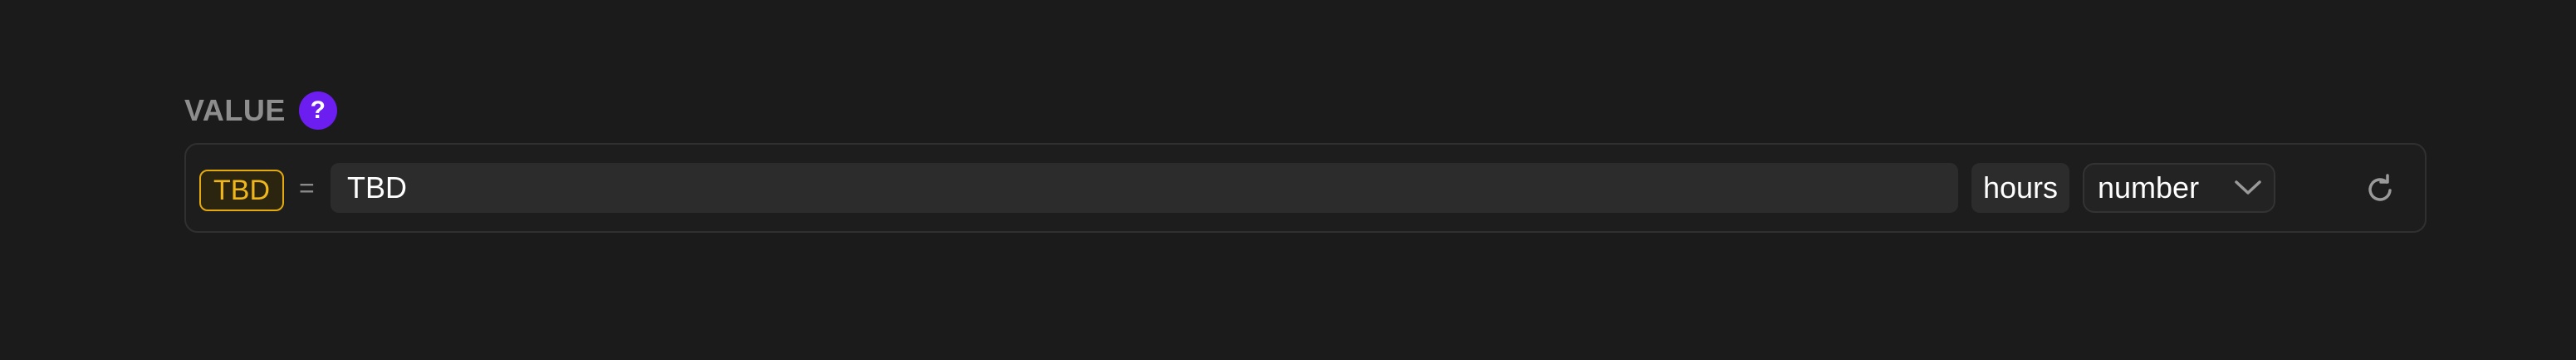  What do you see at coordinates (307, 188) in the screenshot?
I see `equals-sign: =` at bounding box center [307, 188].